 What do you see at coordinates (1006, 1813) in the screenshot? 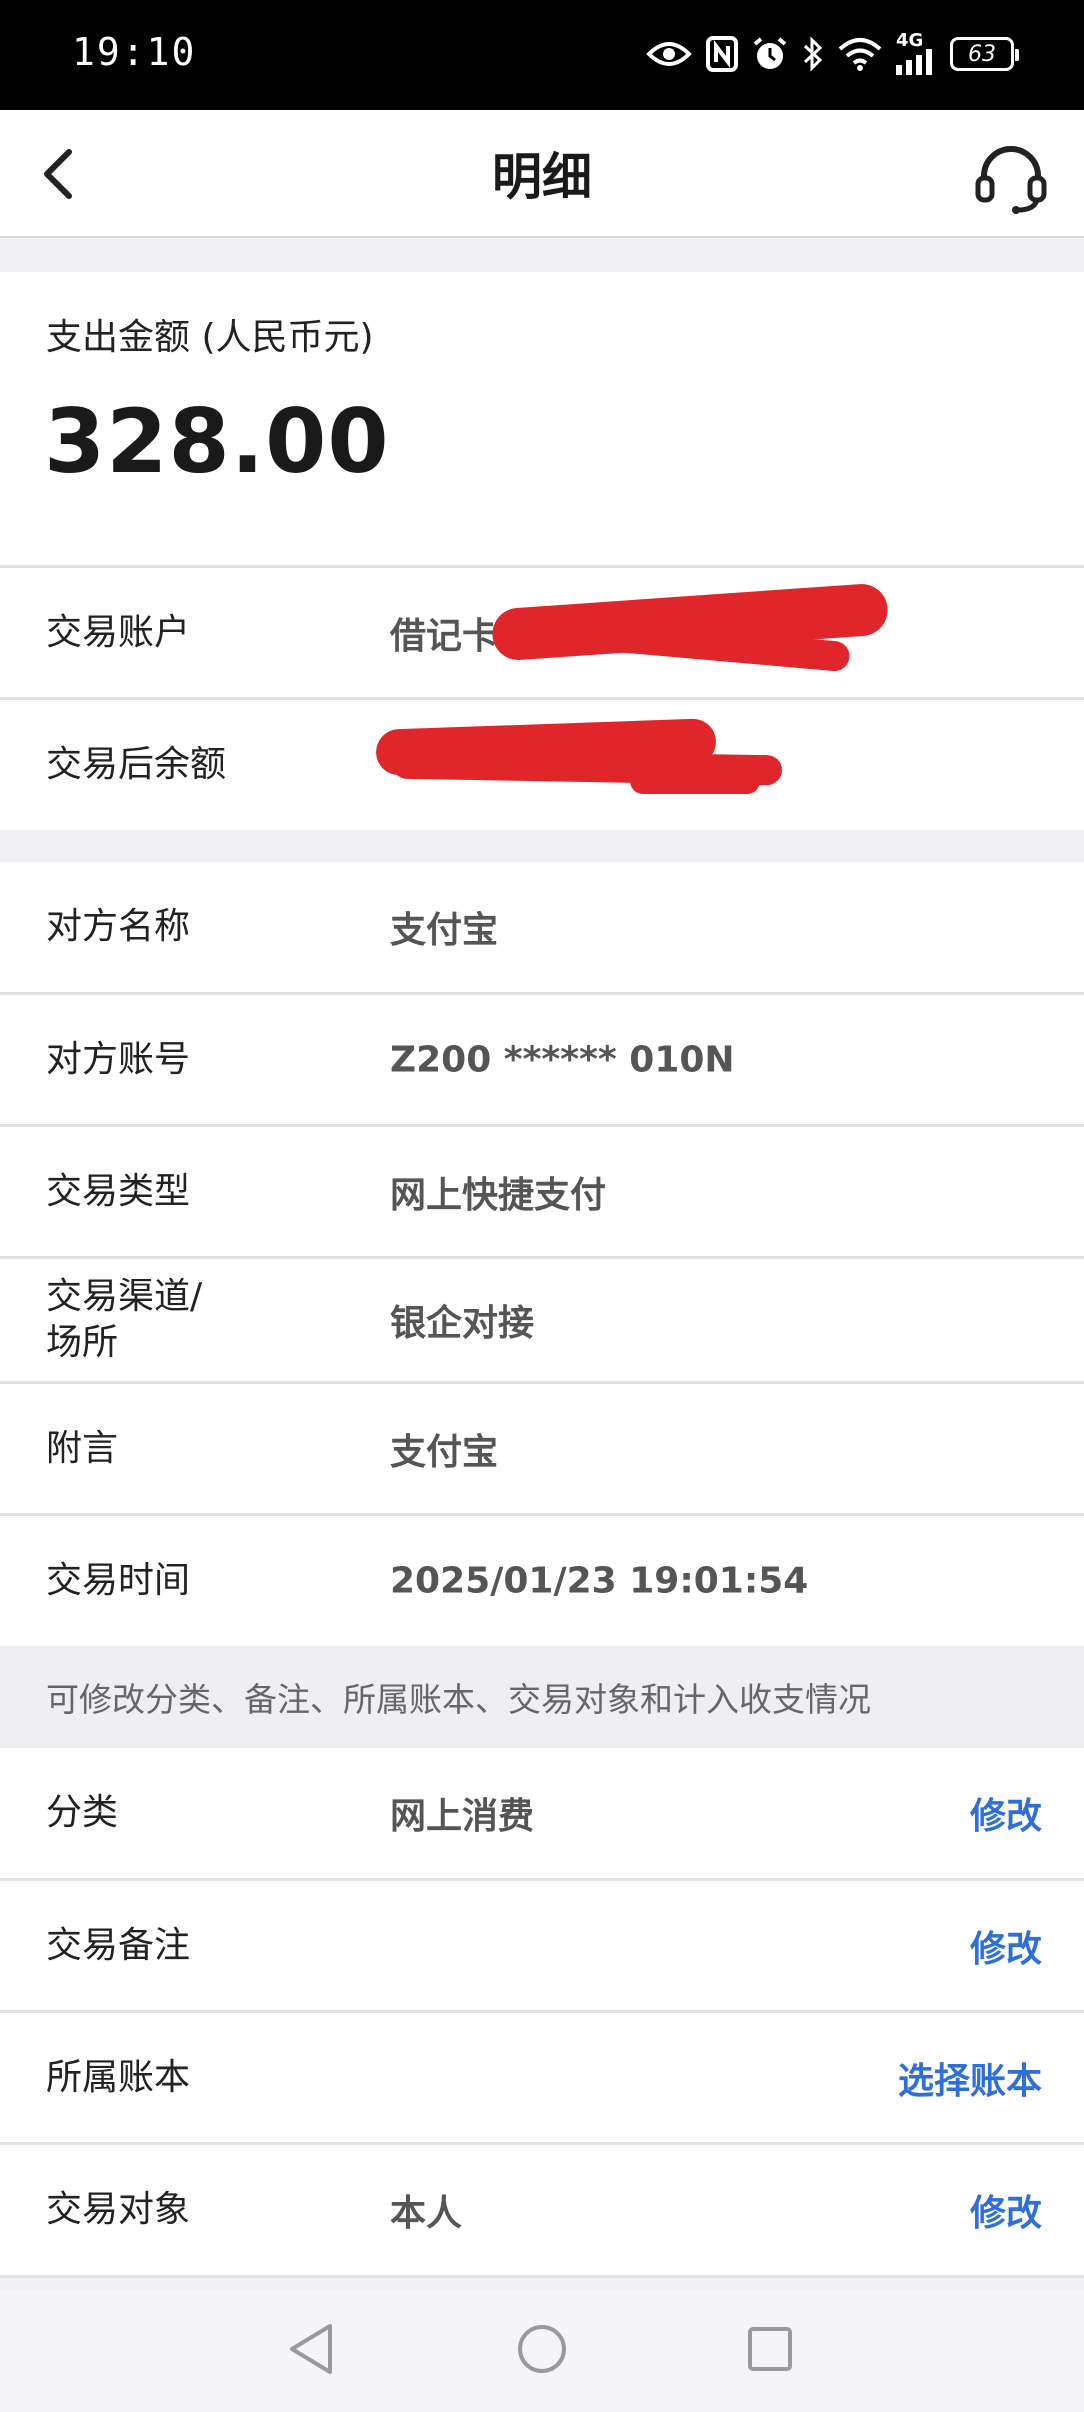
I see `edit-category-button: 修改` at bounding box center [1006, 1813].